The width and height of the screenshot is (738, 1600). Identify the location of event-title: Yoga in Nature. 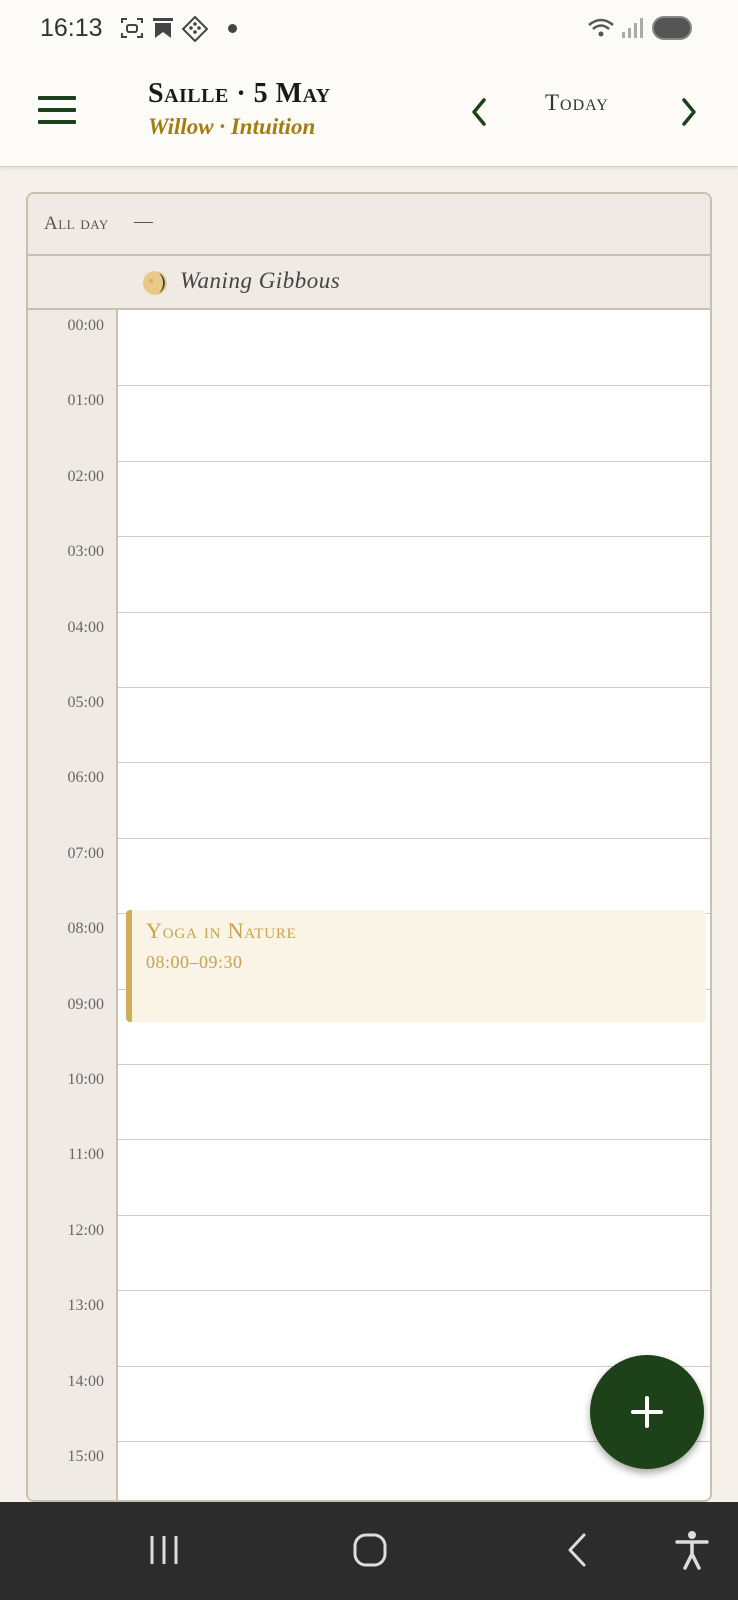
(221, 930).